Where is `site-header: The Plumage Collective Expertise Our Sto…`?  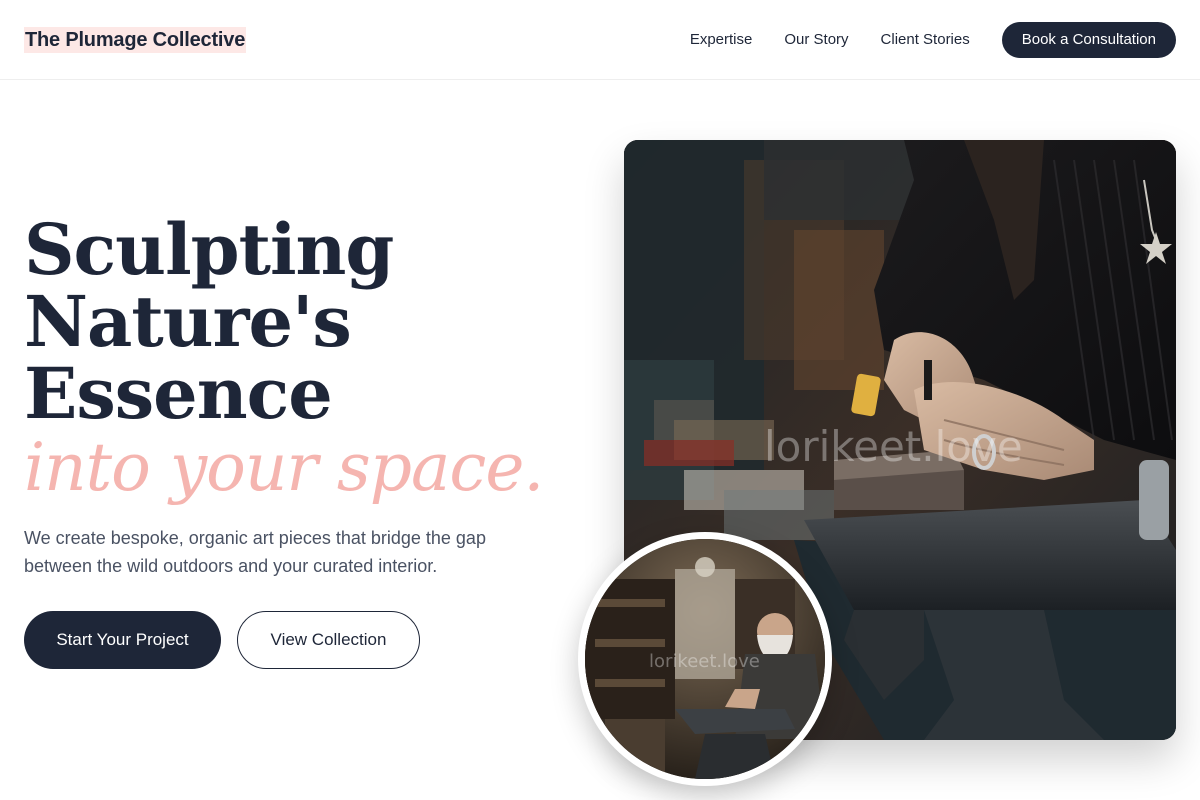
site-header: The Plumage Collective Expertise Our Sto… is located at coordinates (600, 40).